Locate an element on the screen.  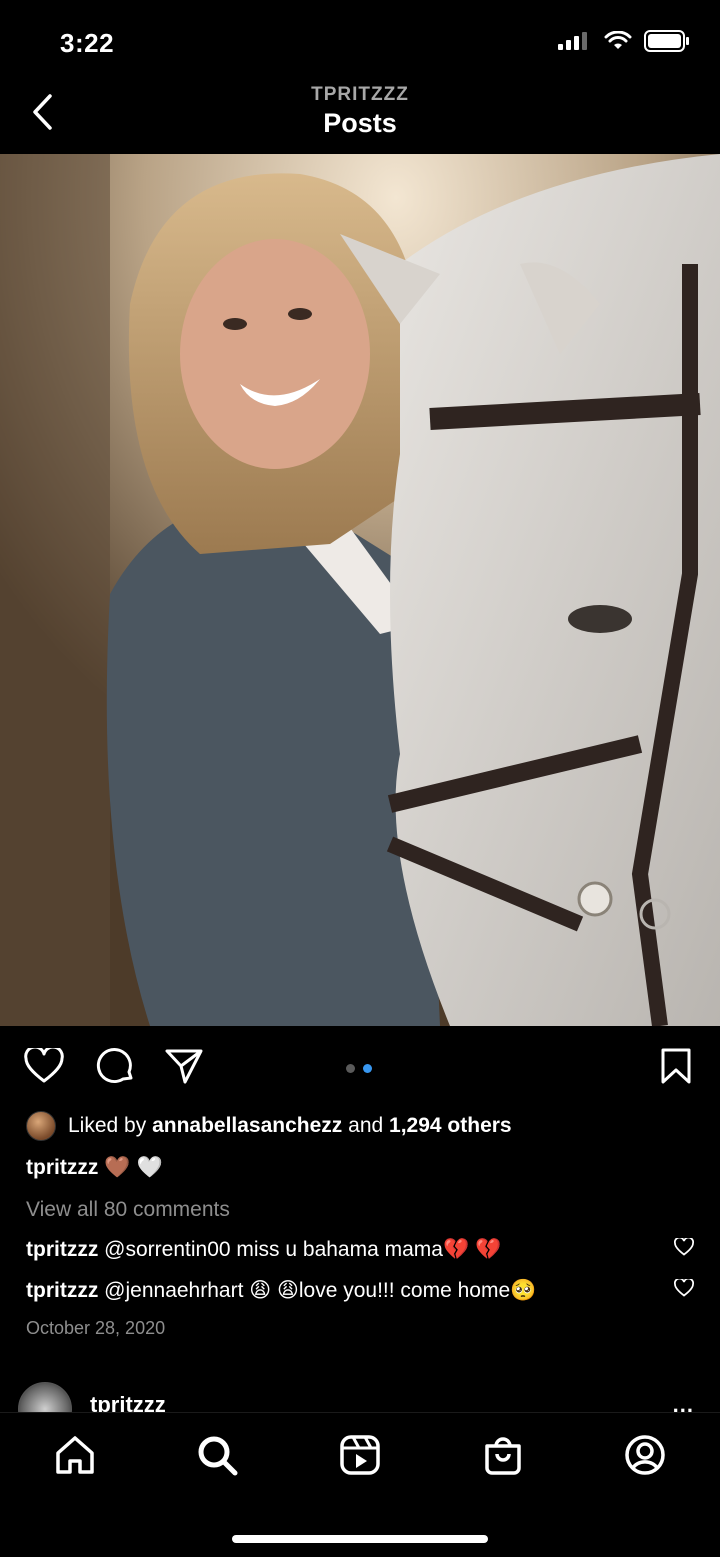
post-actions is located at coordinates (360, 1069).